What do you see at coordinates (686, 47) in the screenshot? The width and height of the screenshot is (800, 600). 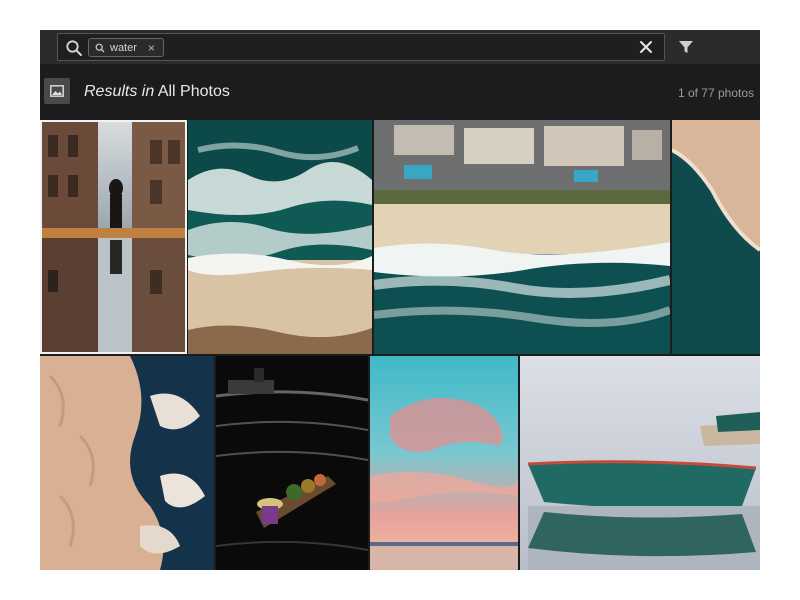 I see `filter-icon` at bounding box center [686, 47].